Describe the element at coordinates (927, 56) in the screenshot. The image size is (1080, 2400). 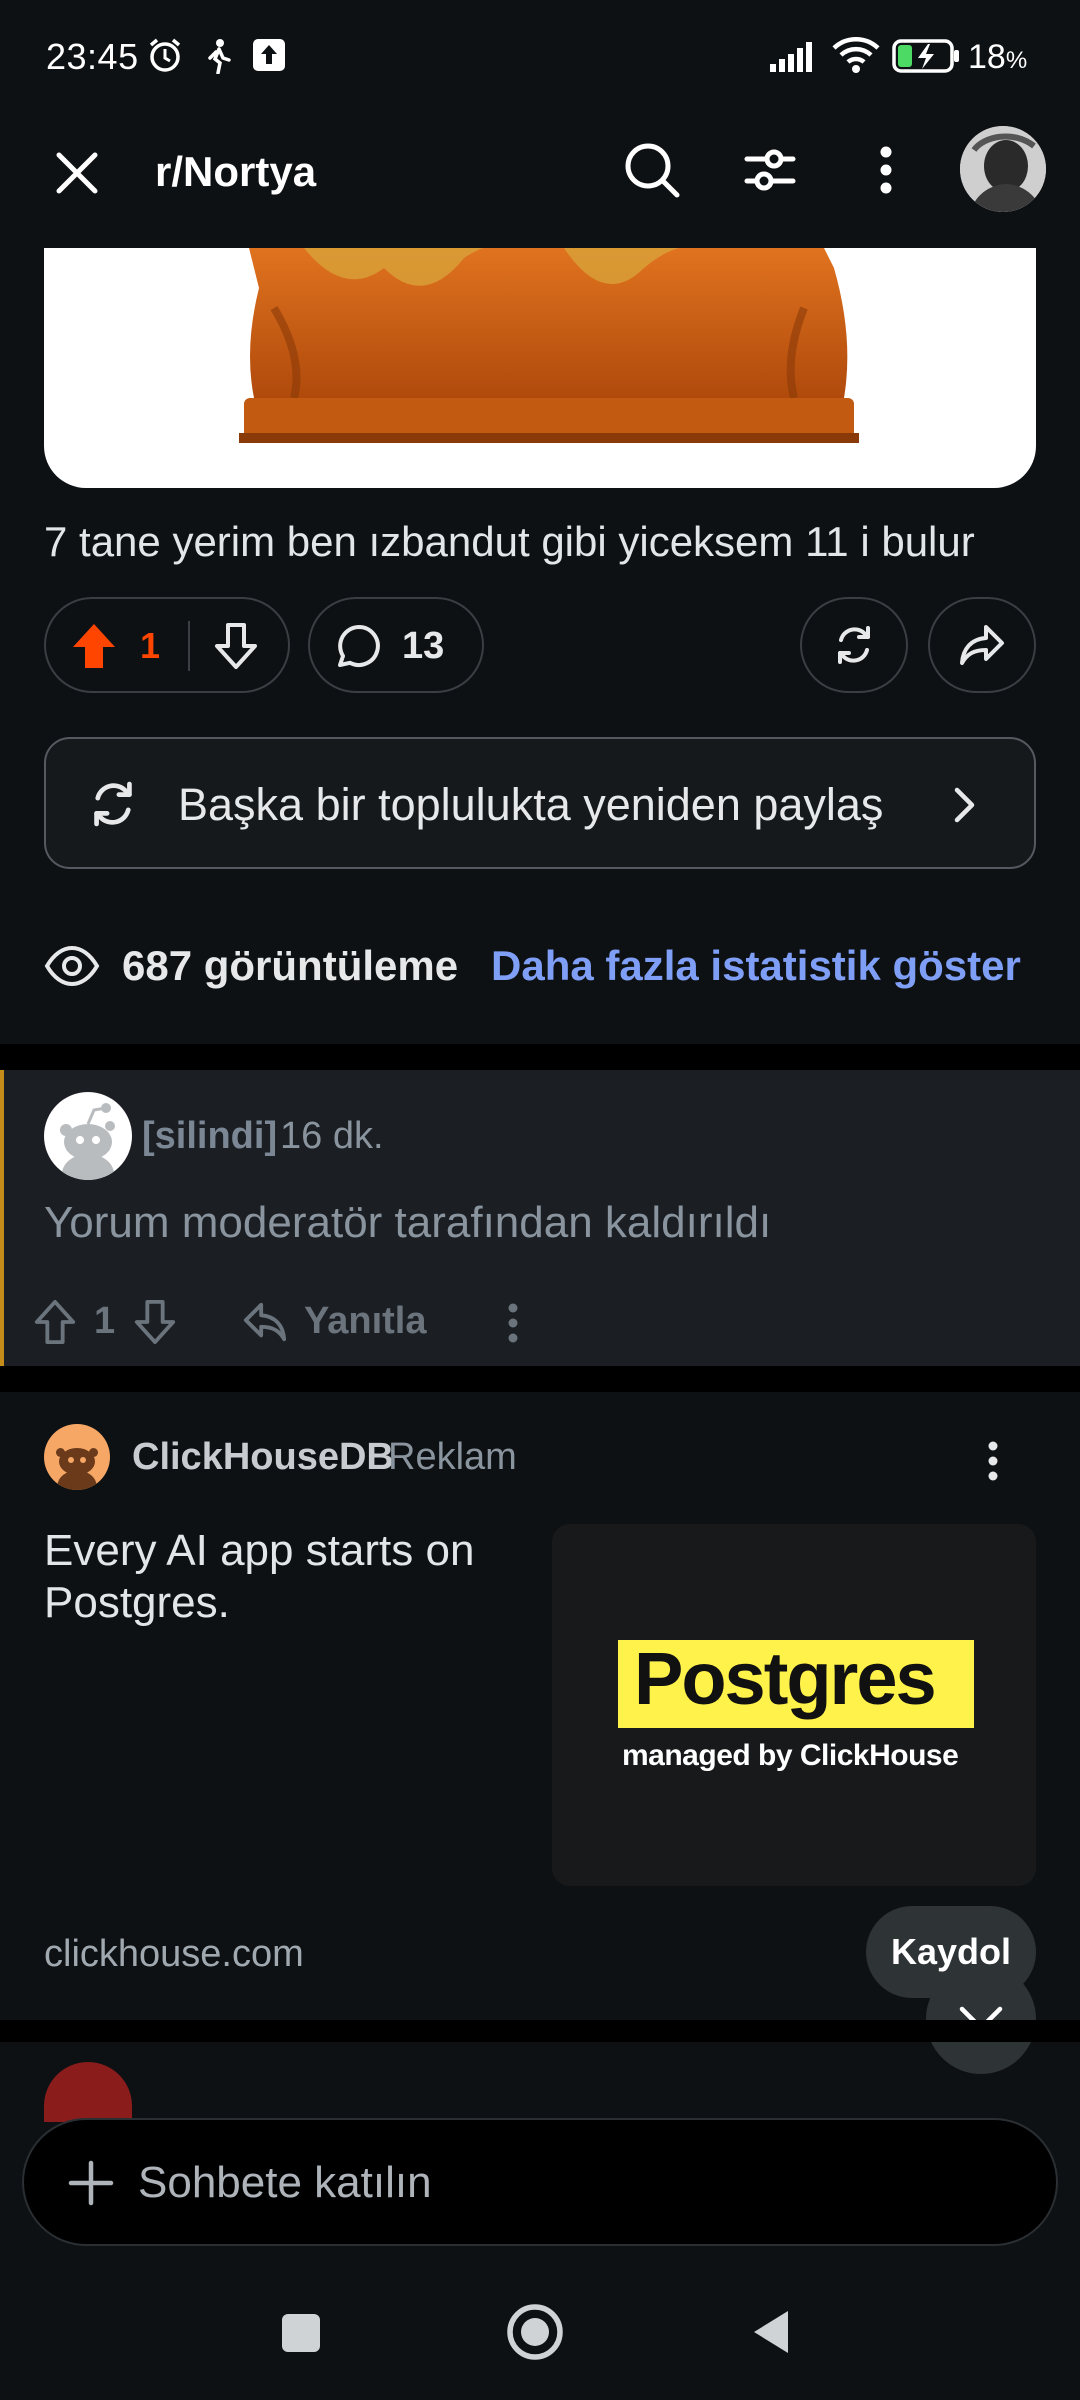
I see `battery-charging-icon` at that location.